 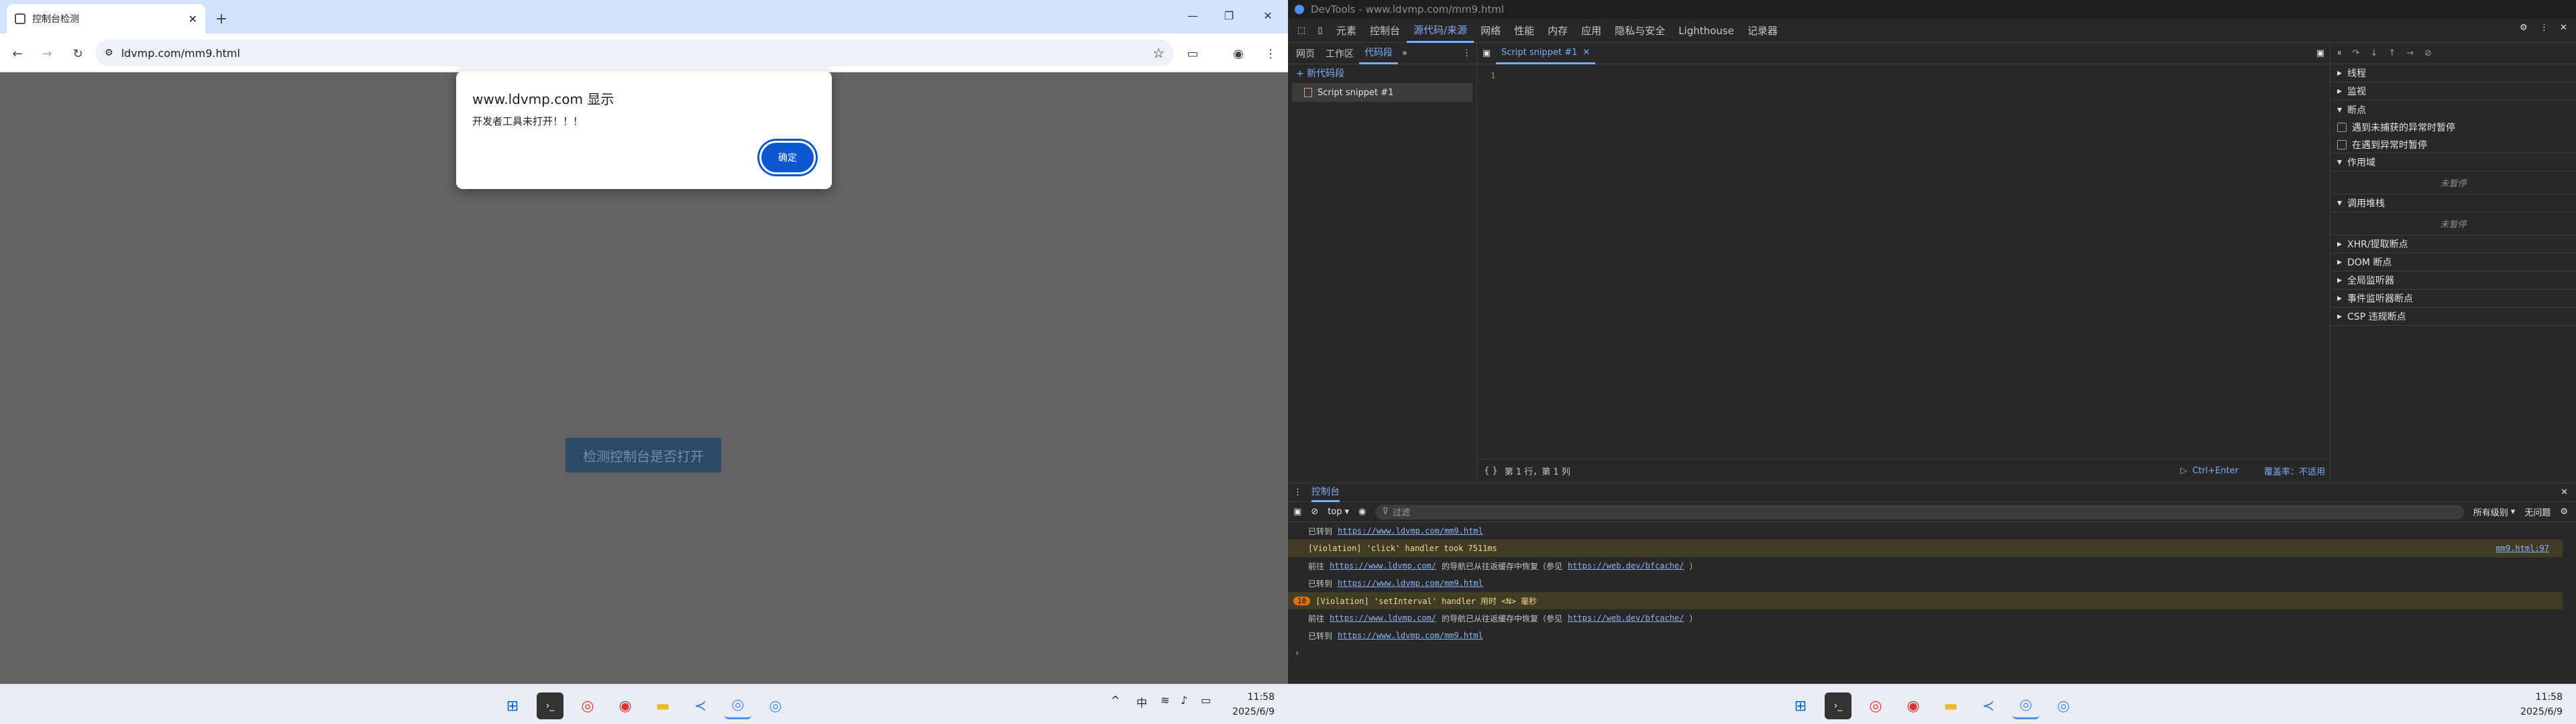 What do you see at coordinates (787, 157) in the screenshot?
I see `dialog-ok-button: 确定` at bounding box center [787, 157].